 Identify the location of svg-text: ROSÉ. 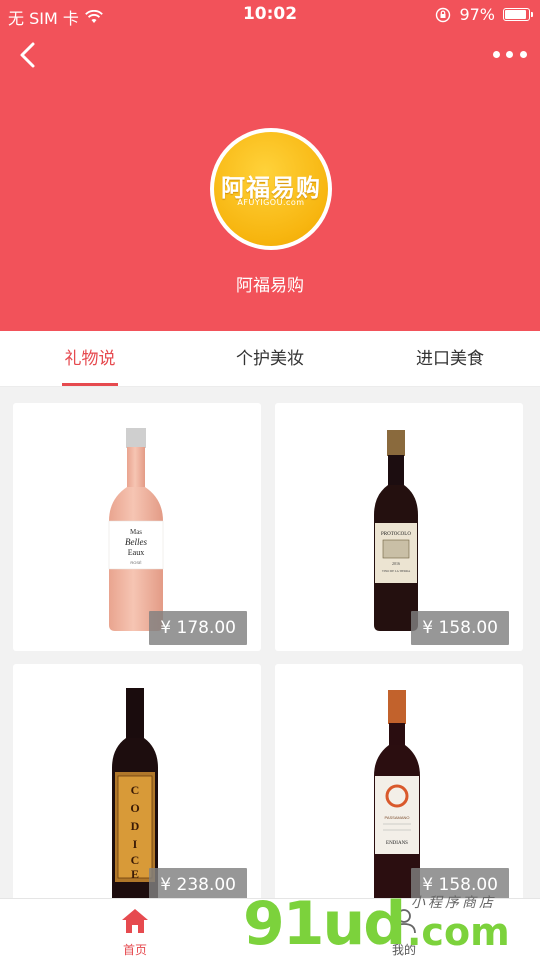
(136, 562).